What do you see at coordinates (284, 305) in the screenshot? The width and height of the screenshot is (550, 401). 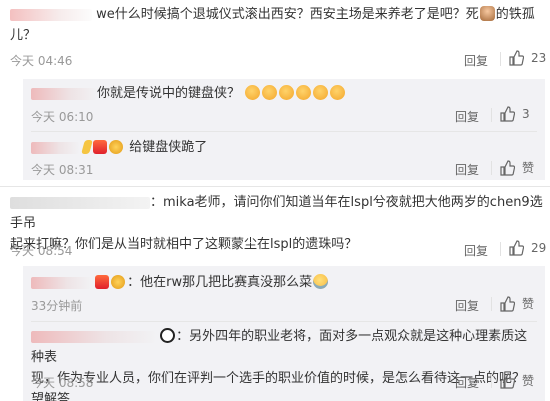 I see `reply-3-meta: 33分钟前 回复 赞` at bounding box center [284, 305].